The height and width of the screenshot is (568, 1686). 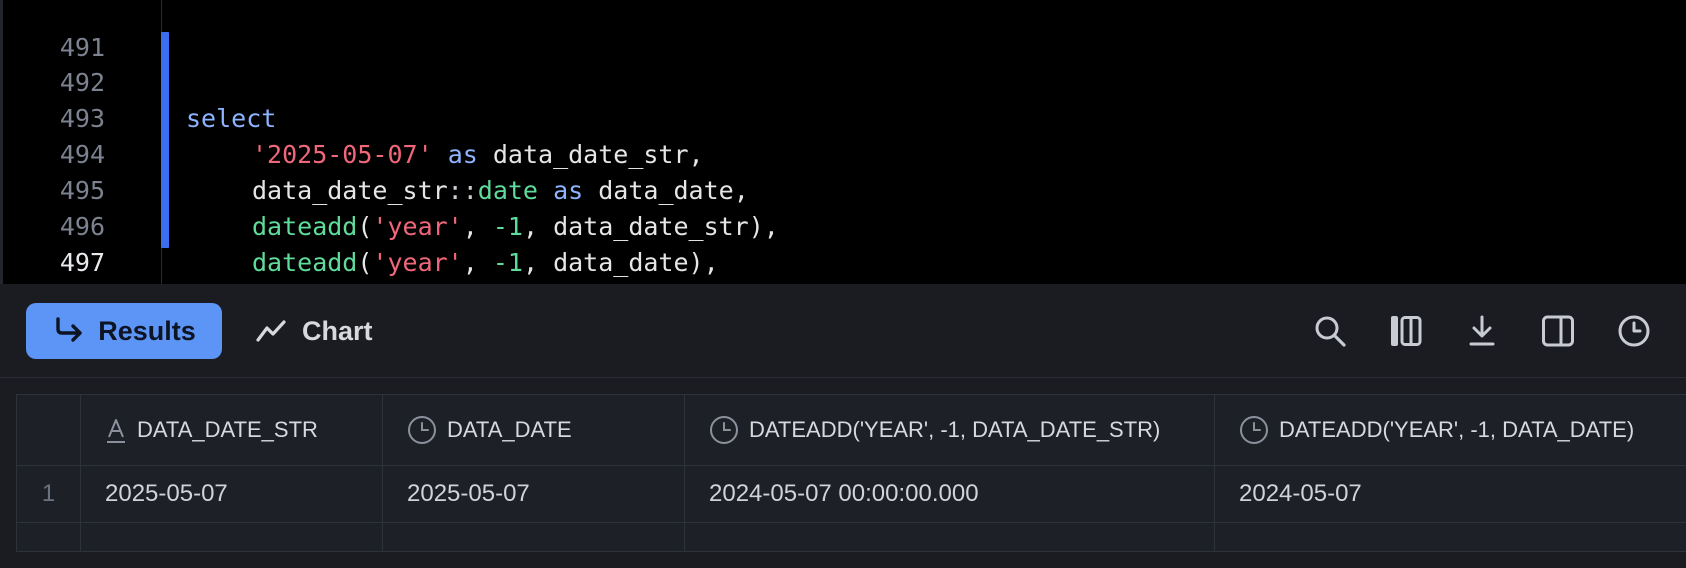 What do you see at coordinates (68, 331) in the screenshot?
I see `return-arrow-icon` at bounding box center [68, 331].